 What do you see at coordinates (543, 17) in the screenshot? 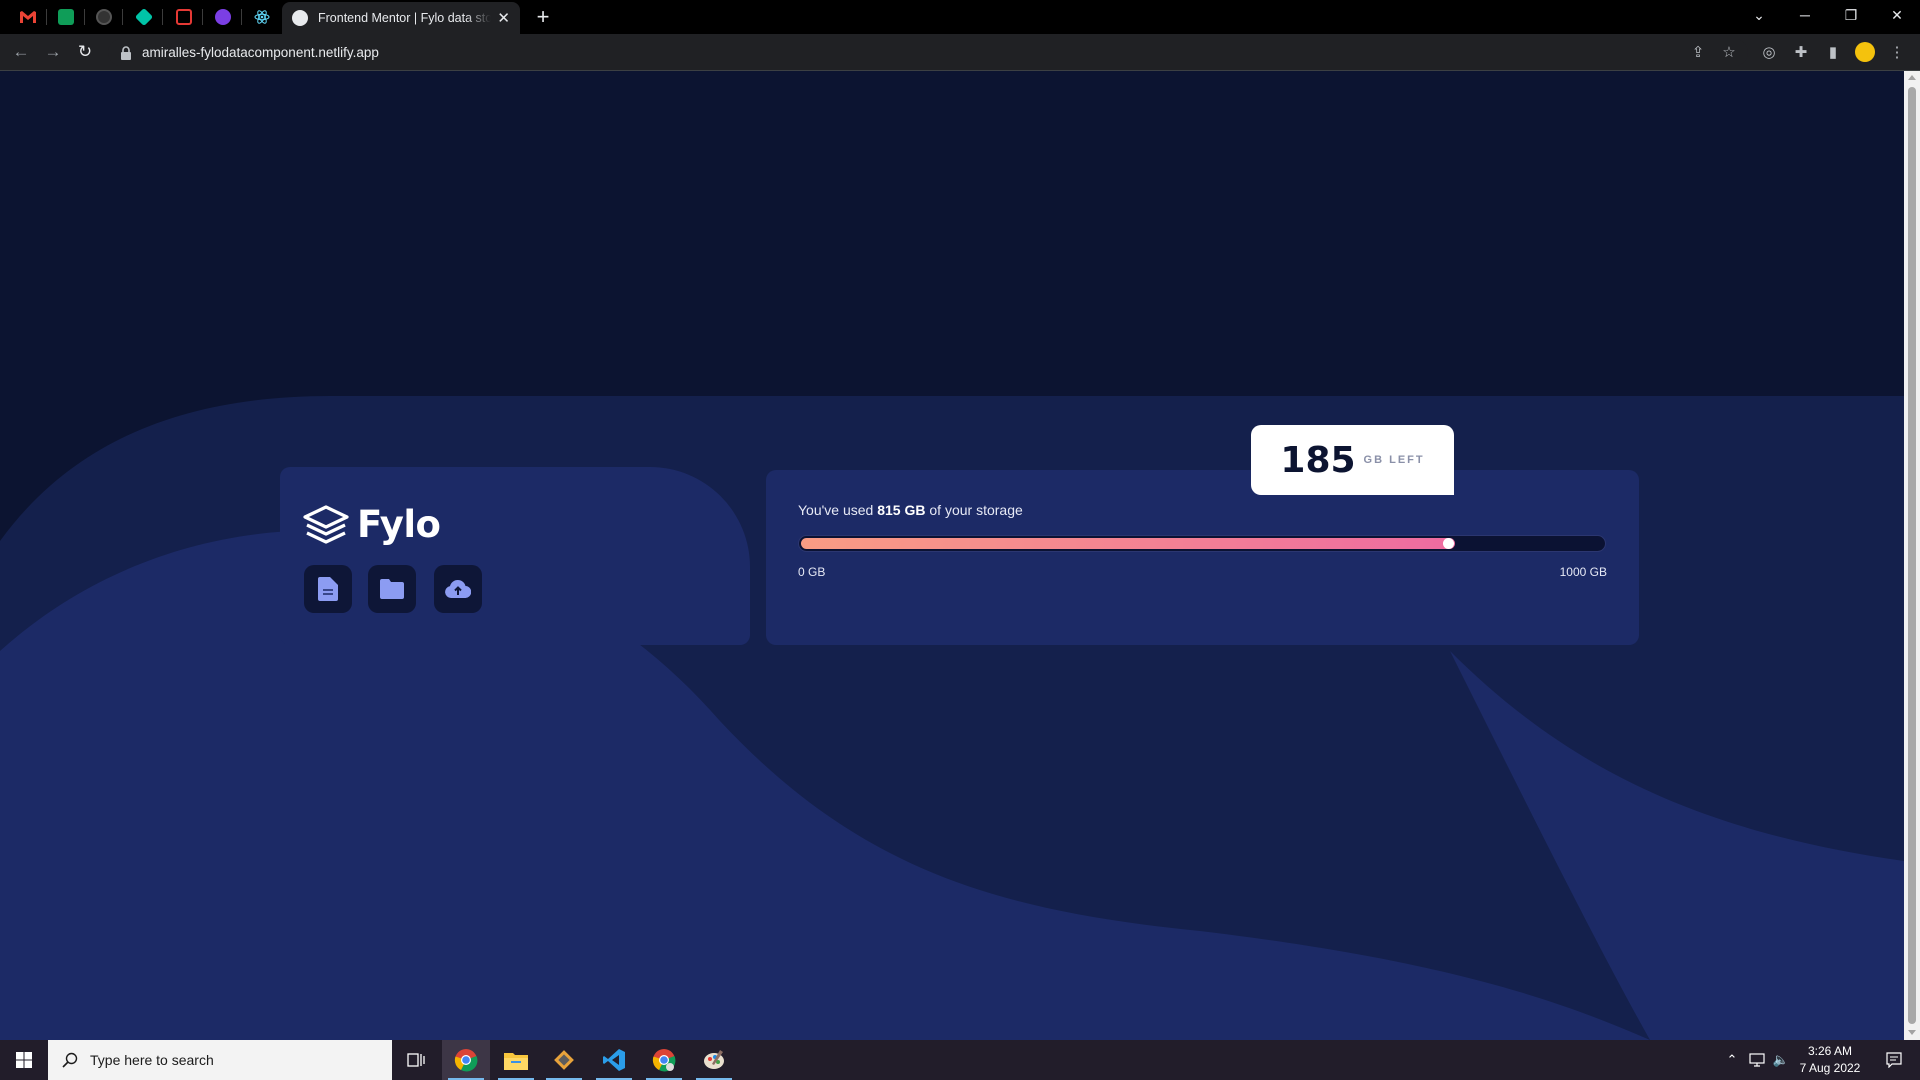
I see `new-tab-button: +` at bounding box center [543, 17].